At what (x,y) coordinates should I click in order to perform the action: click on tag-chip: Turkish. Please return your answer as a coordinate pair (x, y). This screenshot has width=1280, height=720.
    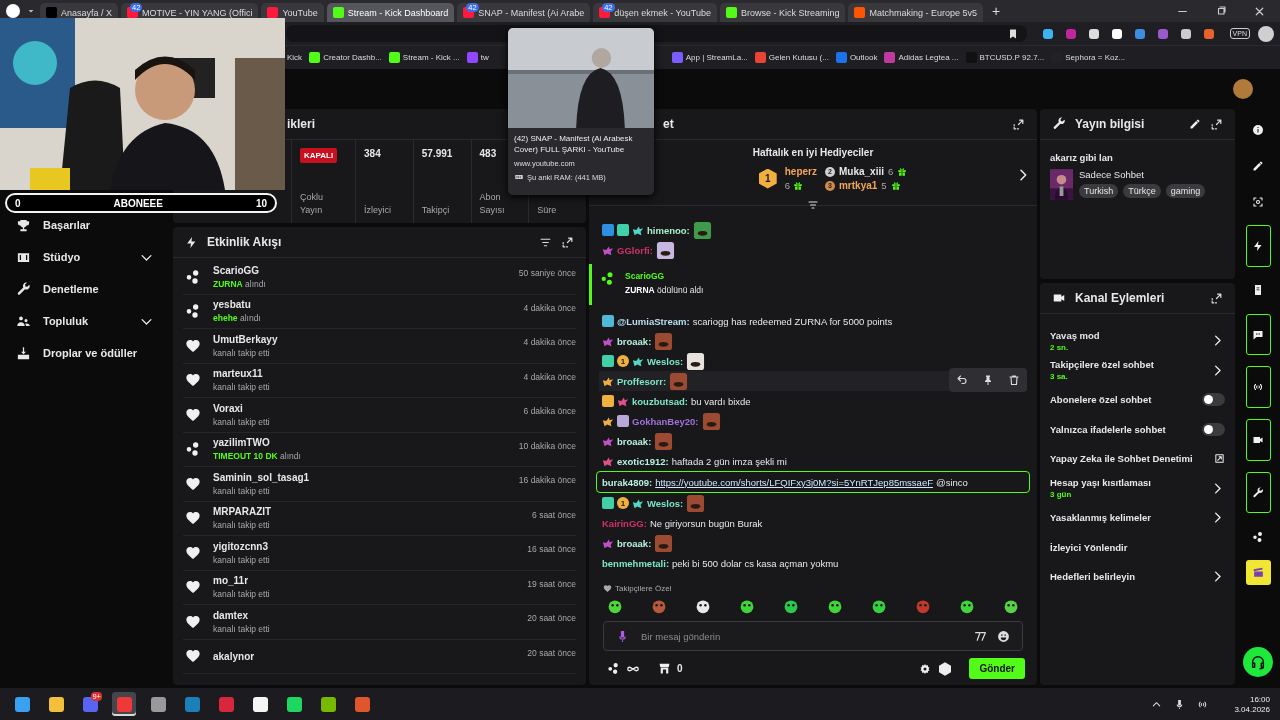
    Looking at the image, I should click on (1099, 191).